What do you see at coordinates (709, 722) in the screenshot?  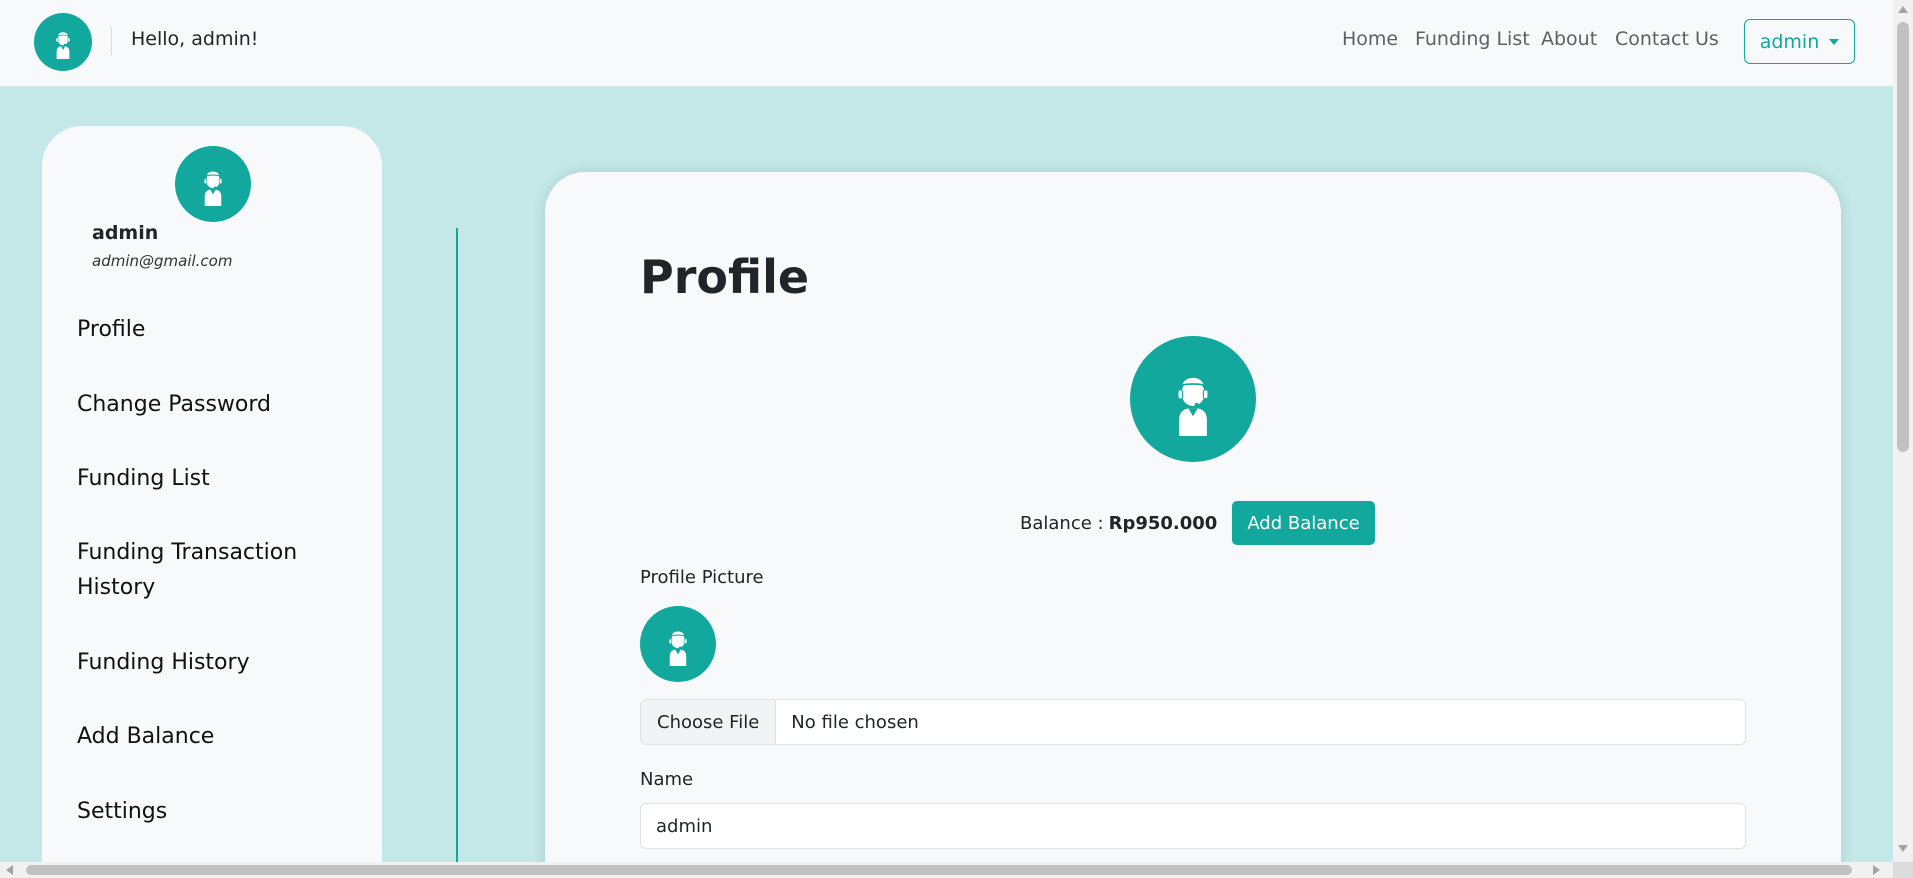 I see `choose-file-button: Choose File` at bounding box center [709, 722].